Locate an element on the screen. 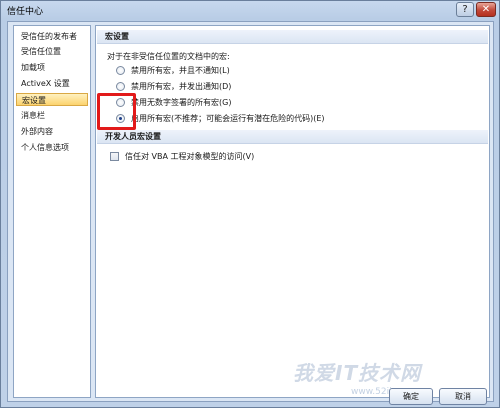 This screenshot has width=500, height=408. sidebar-item-message-bar: 消息栏 is located at coordinates (52, 115).